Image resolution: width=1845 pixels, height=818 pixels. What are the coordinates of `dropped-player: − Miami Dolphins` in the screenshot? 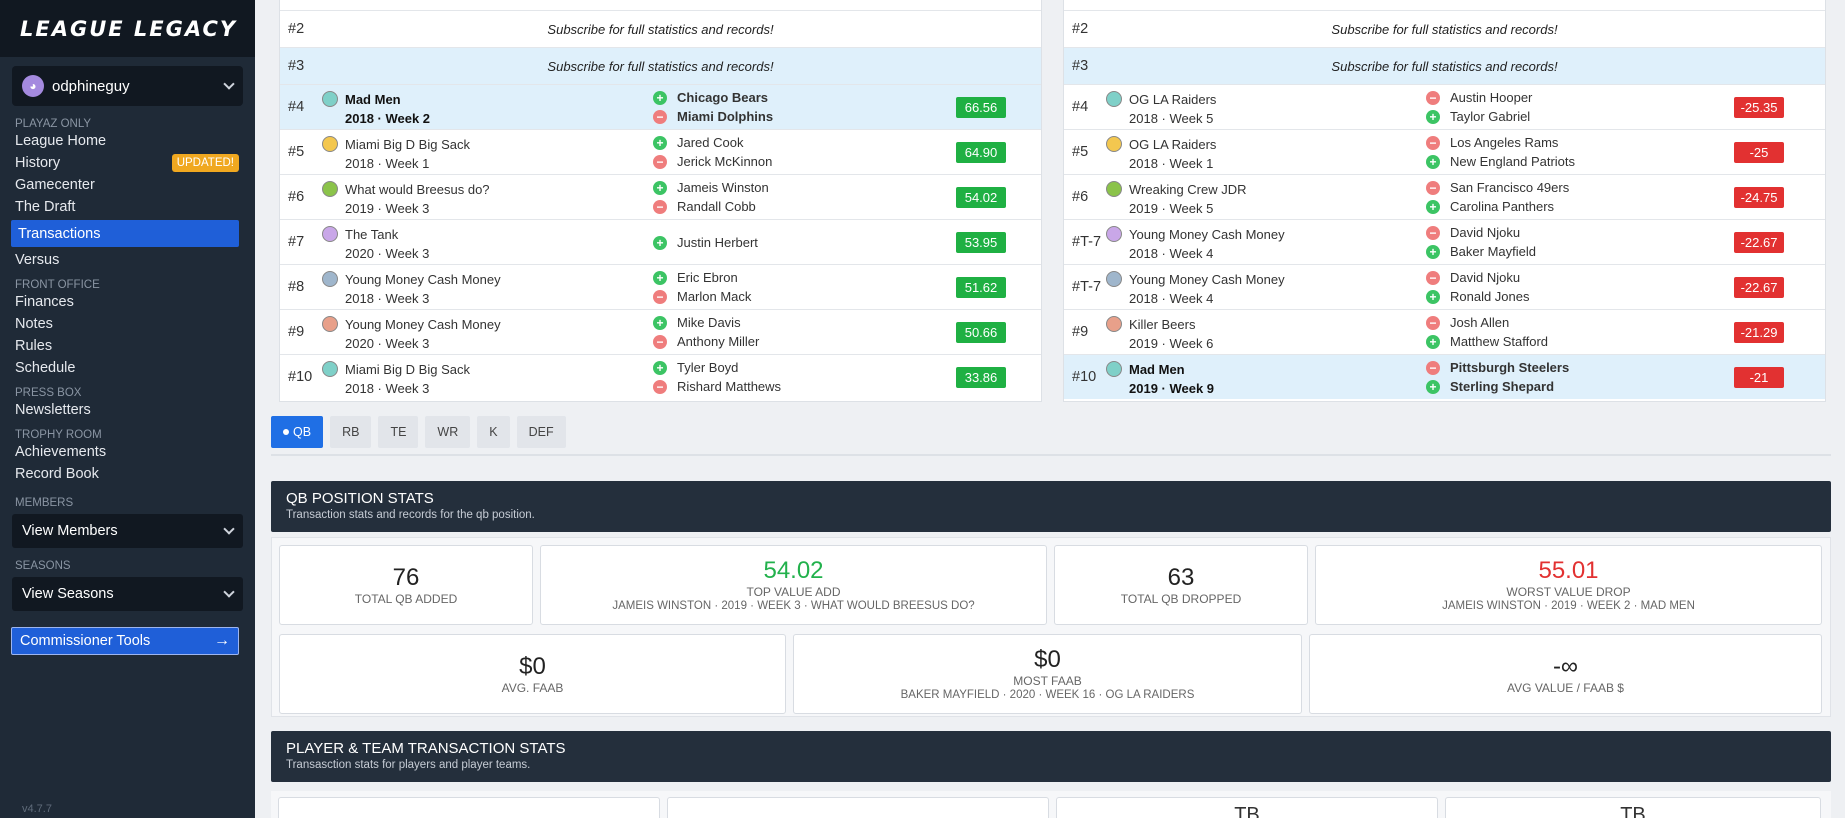 It's located at (713, 116).